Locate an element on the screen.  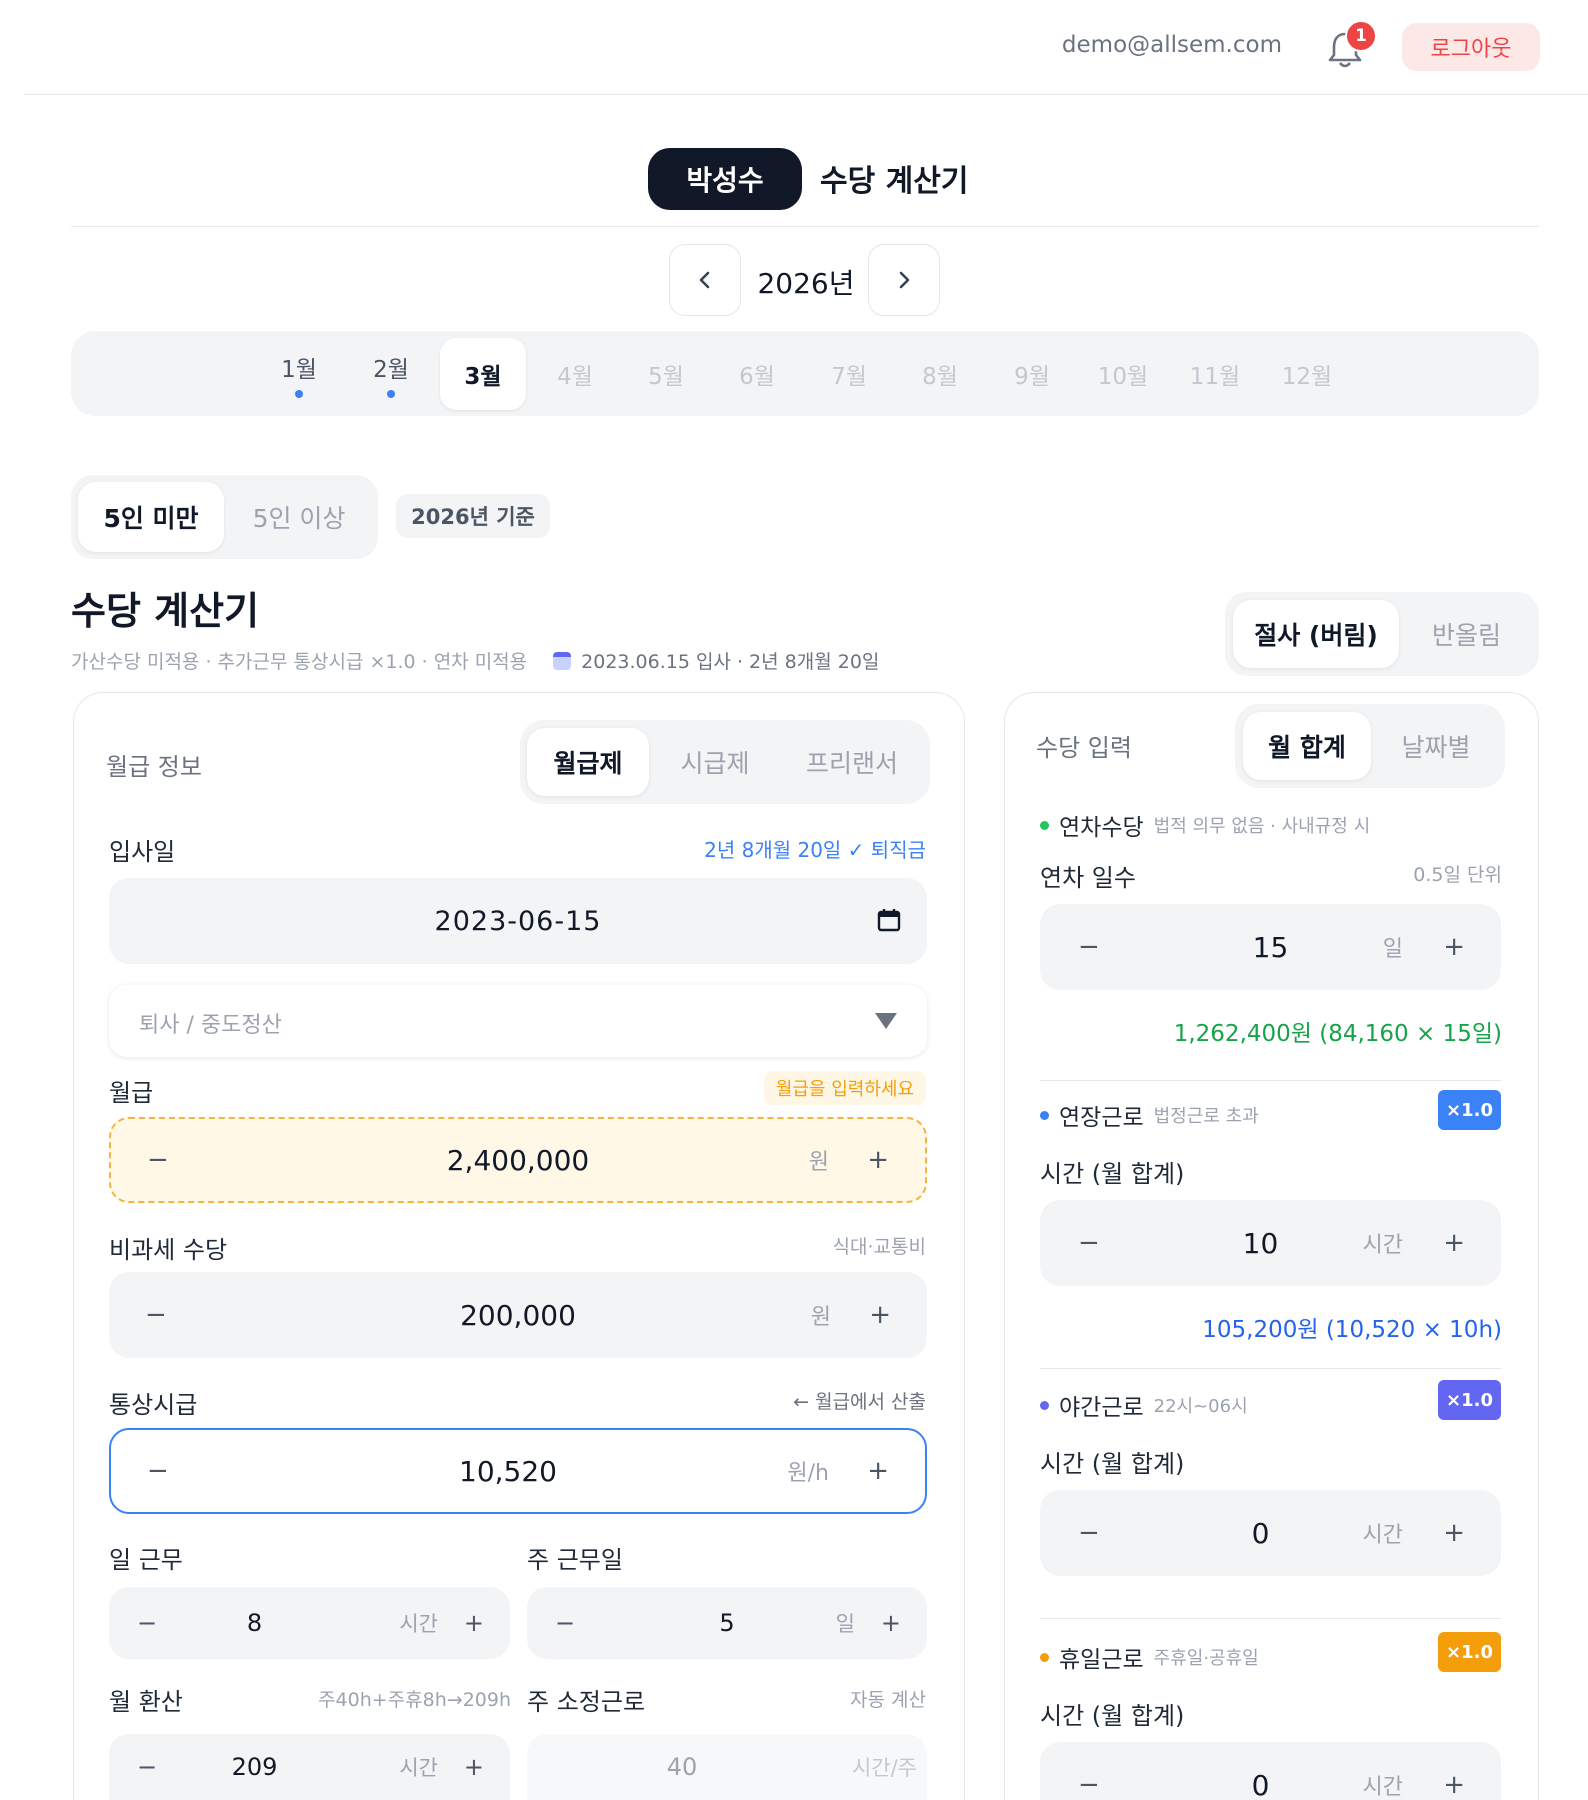
chevron-left-icon is located at coordinates (704, 280).